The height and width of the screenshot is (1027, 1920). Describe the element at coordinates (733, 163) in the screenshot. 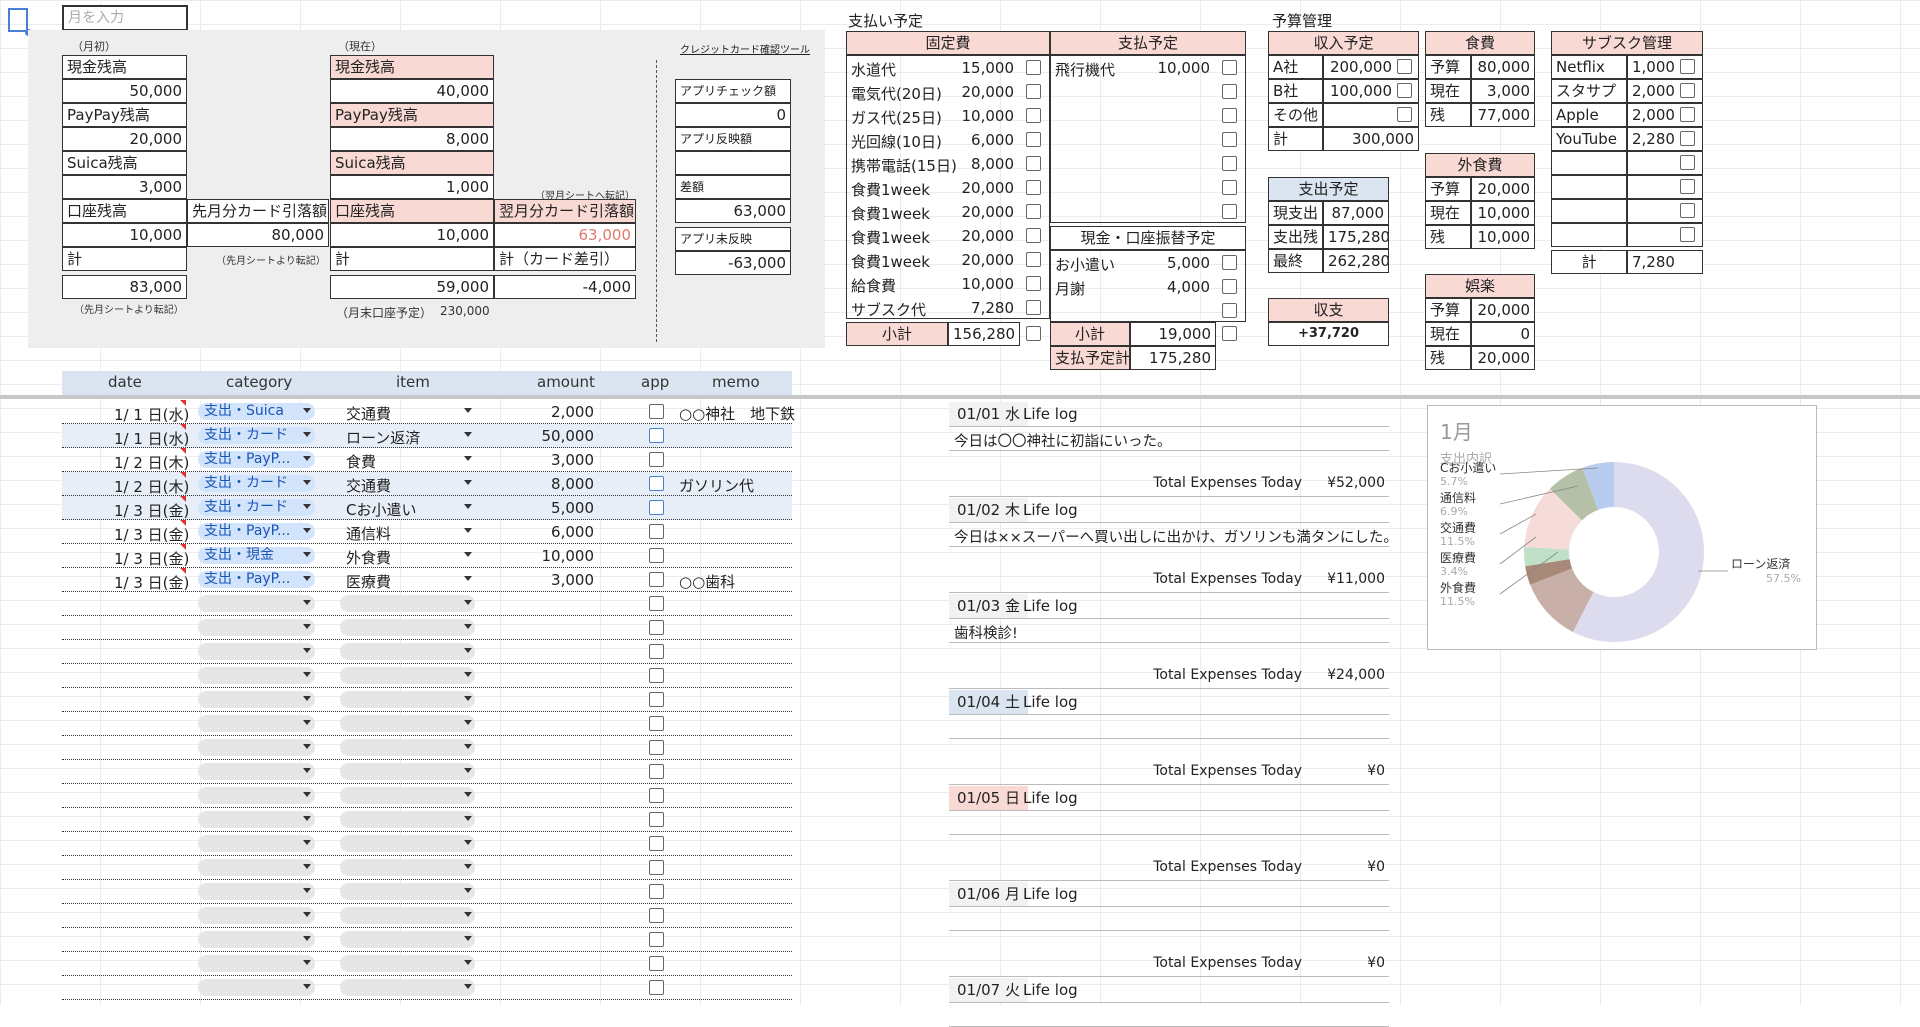

I see `app-reflect-value` at that location.